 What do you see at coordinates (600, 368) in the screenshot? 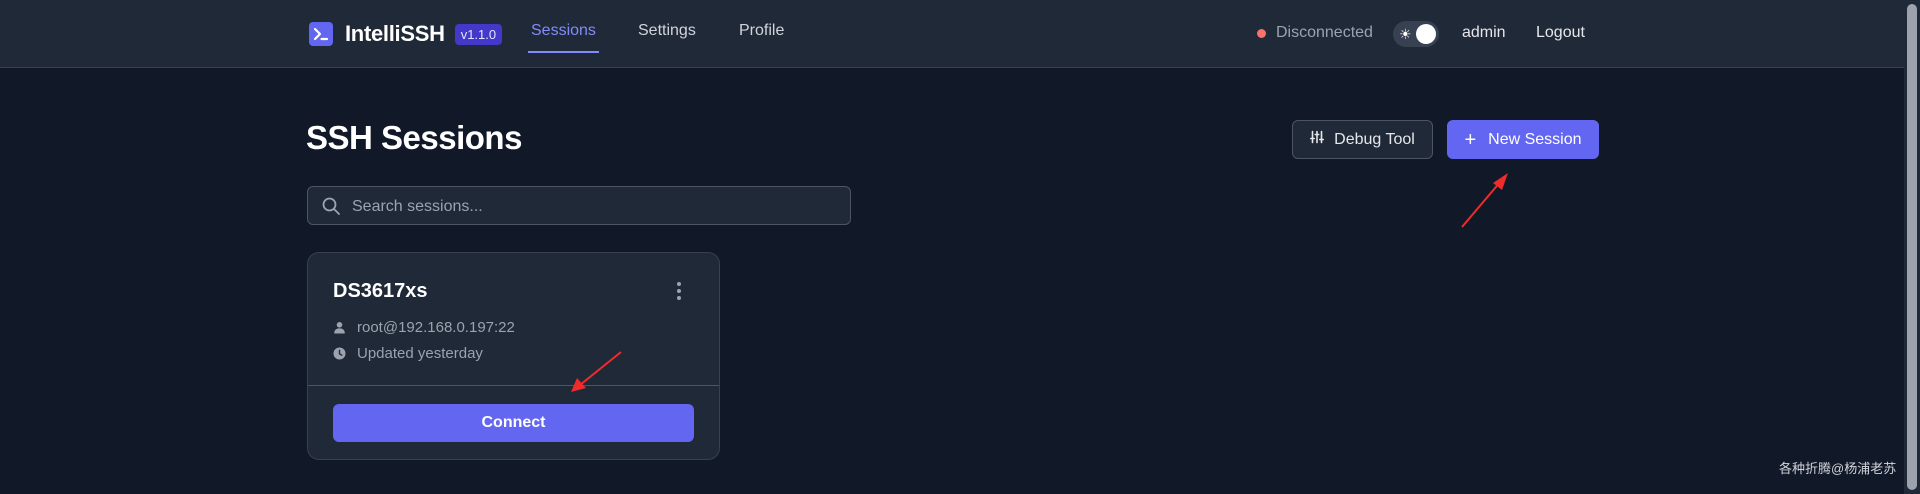
I see `annotation-arrow-connect` at bounding box center [600, 368].